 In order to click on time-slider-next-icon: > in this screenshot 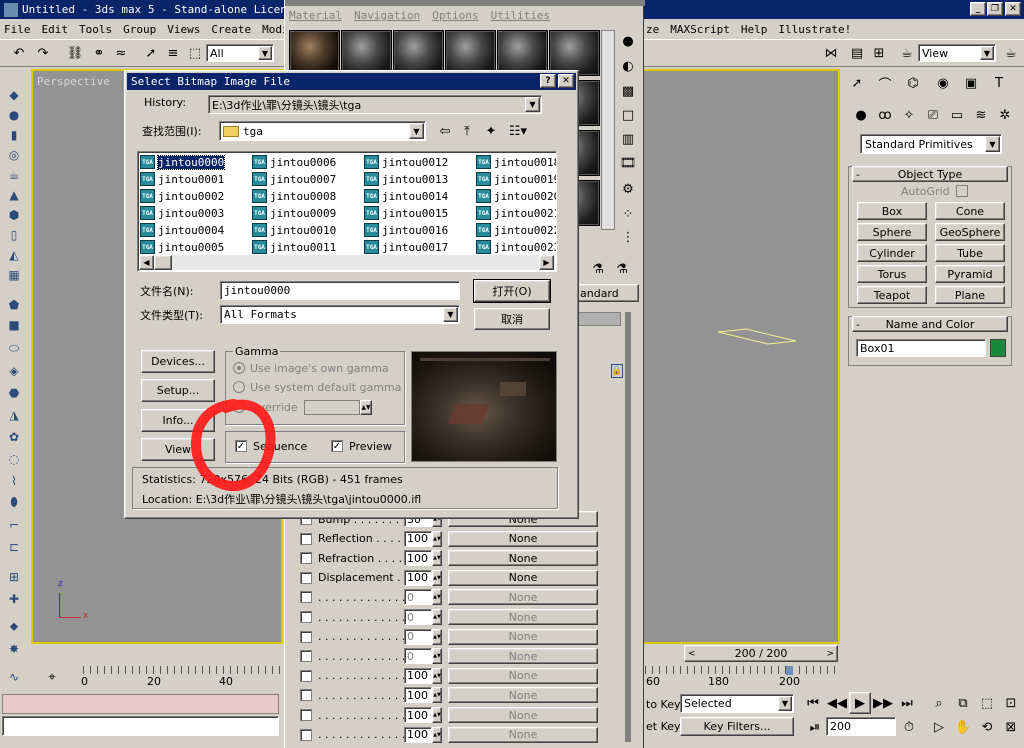, I will do `click(830, 654)`.